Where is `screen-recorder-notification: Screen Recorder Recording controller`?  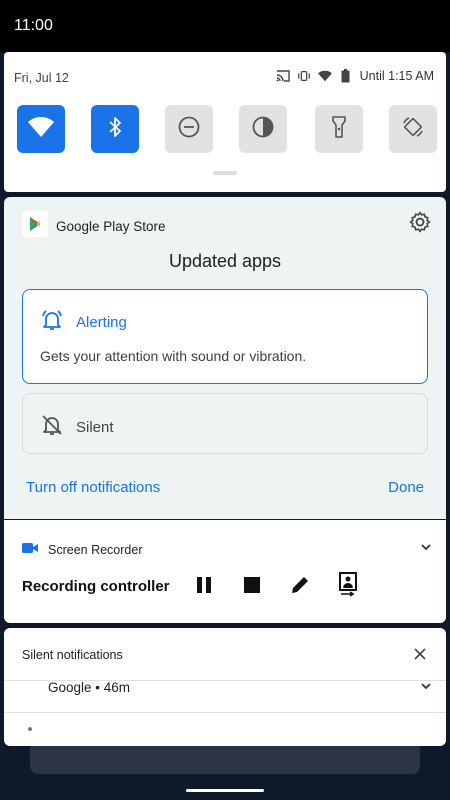
screen-recorder-notification: Screen Recorder Recording controller is located at coordinates (225, 571).